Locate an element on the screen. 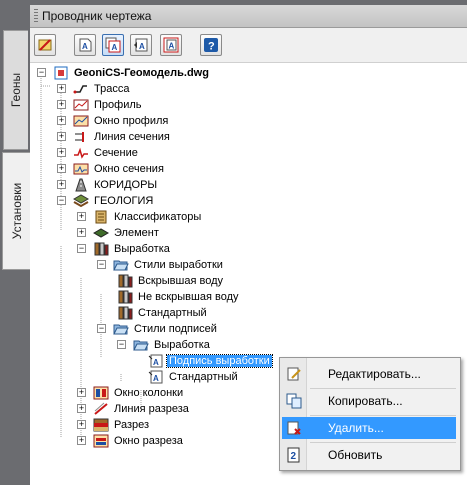  panel-title: Проводник чертежа is located at coordinates (97, 16).